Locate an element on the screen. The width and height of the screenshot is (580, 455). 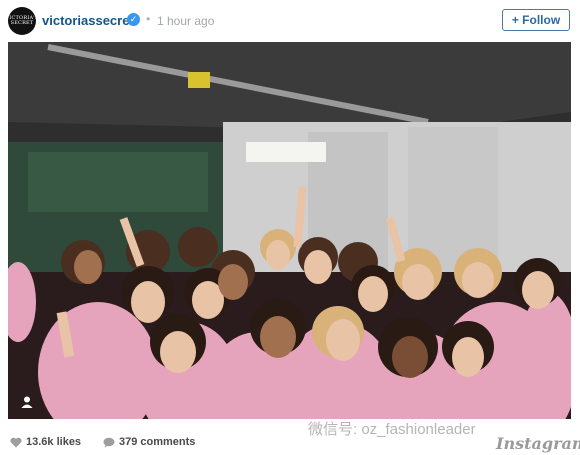
post-footer: 13.6k likes 379 comments is located at coordinates (290, 441).